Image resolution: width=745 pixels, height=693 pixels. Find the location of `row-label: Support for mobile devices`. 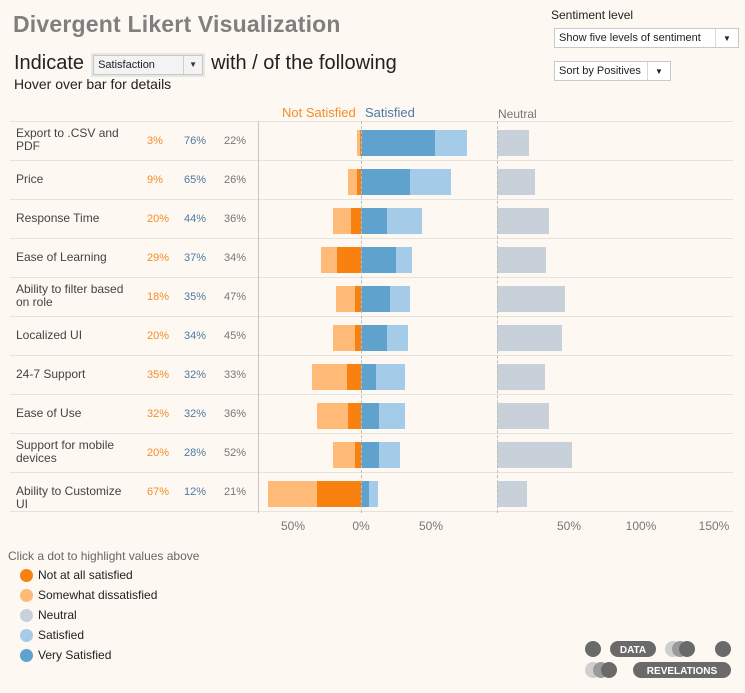

row-label: Support for mobile devices is located at coordinates (65, 451).